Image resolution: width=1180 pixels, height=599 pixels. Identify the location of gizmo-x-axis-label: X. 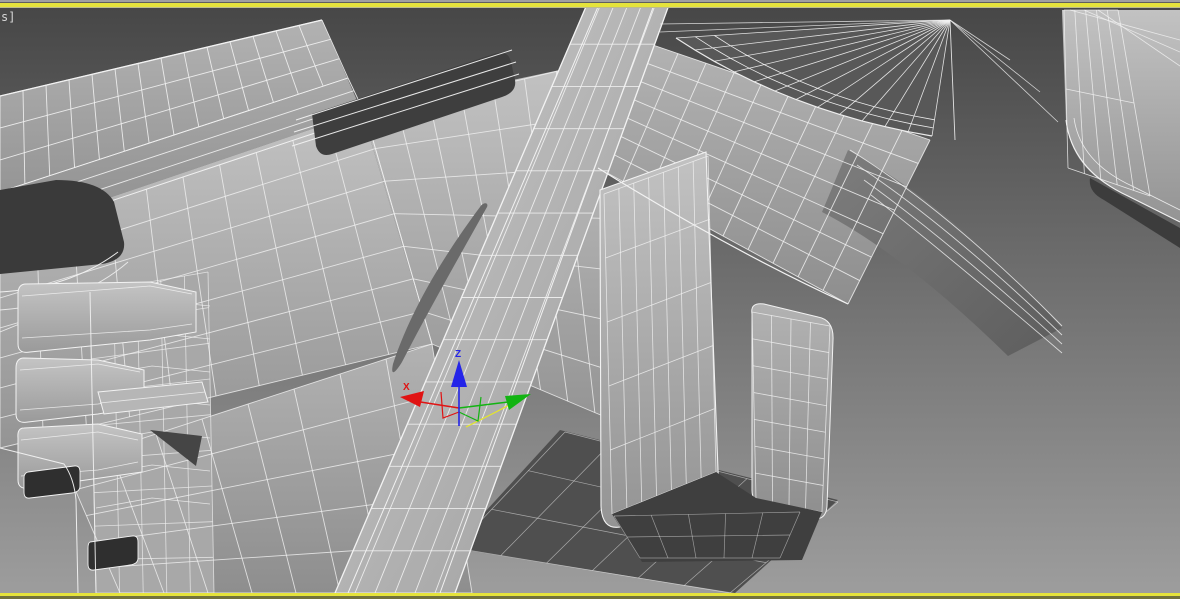
(406, 387).